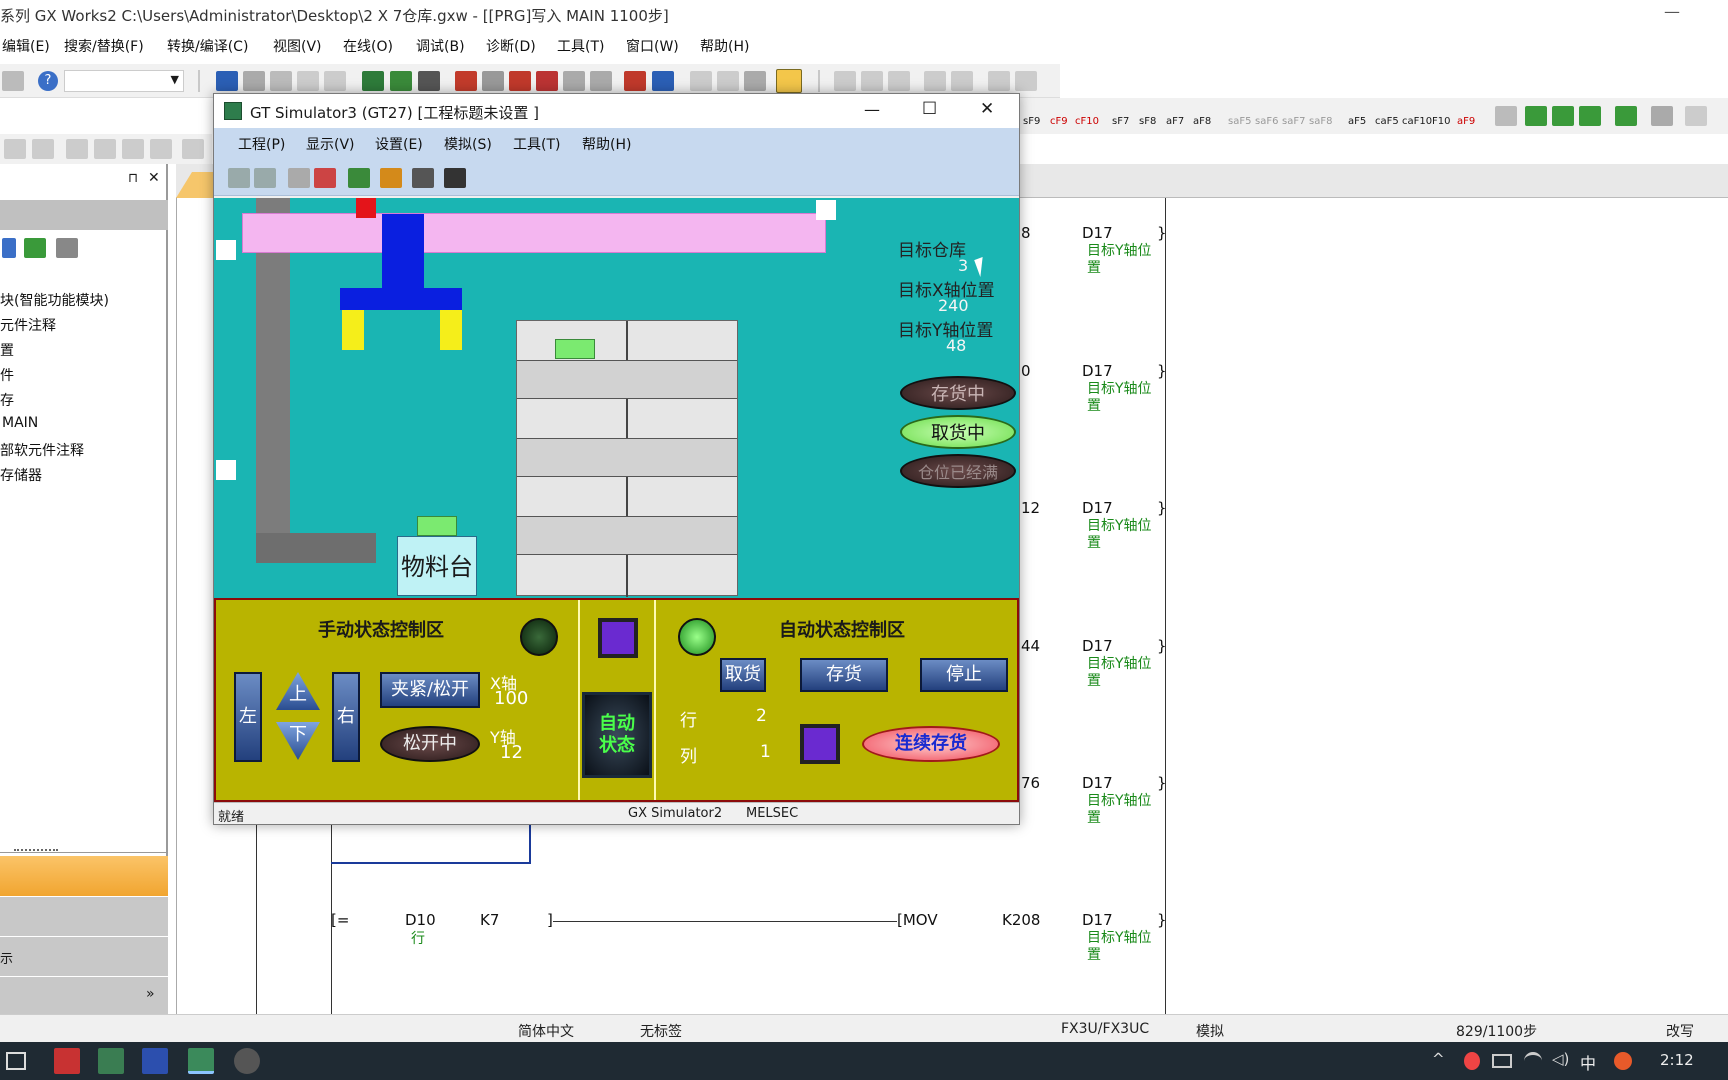  What do you see at coordinates (84, 876) in the screenshot?
I see `nav-tab-project` at bounding box center [84, 876].